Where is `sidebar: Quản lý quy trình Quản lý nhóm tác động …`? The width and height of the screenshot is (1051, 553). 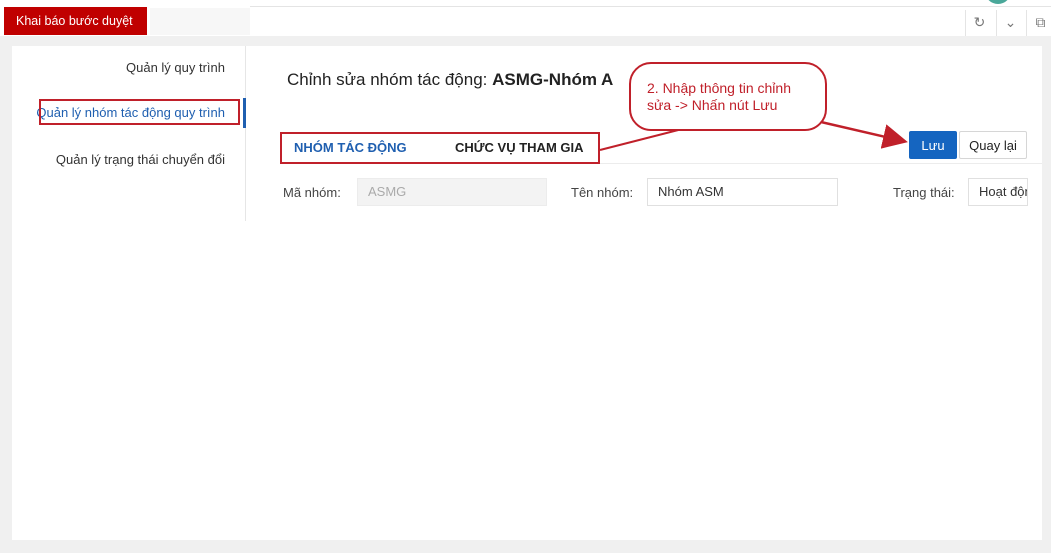
sidebar: Quản lý quy trình Quản lý nhóm tác động … is located at coordinates (129, 133).